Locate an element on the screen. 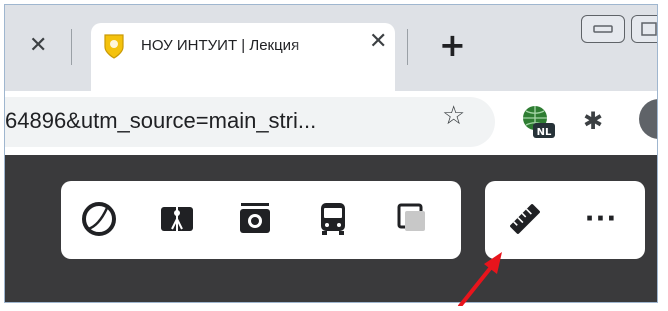  bus-icon is located at coordinates (333, 219).